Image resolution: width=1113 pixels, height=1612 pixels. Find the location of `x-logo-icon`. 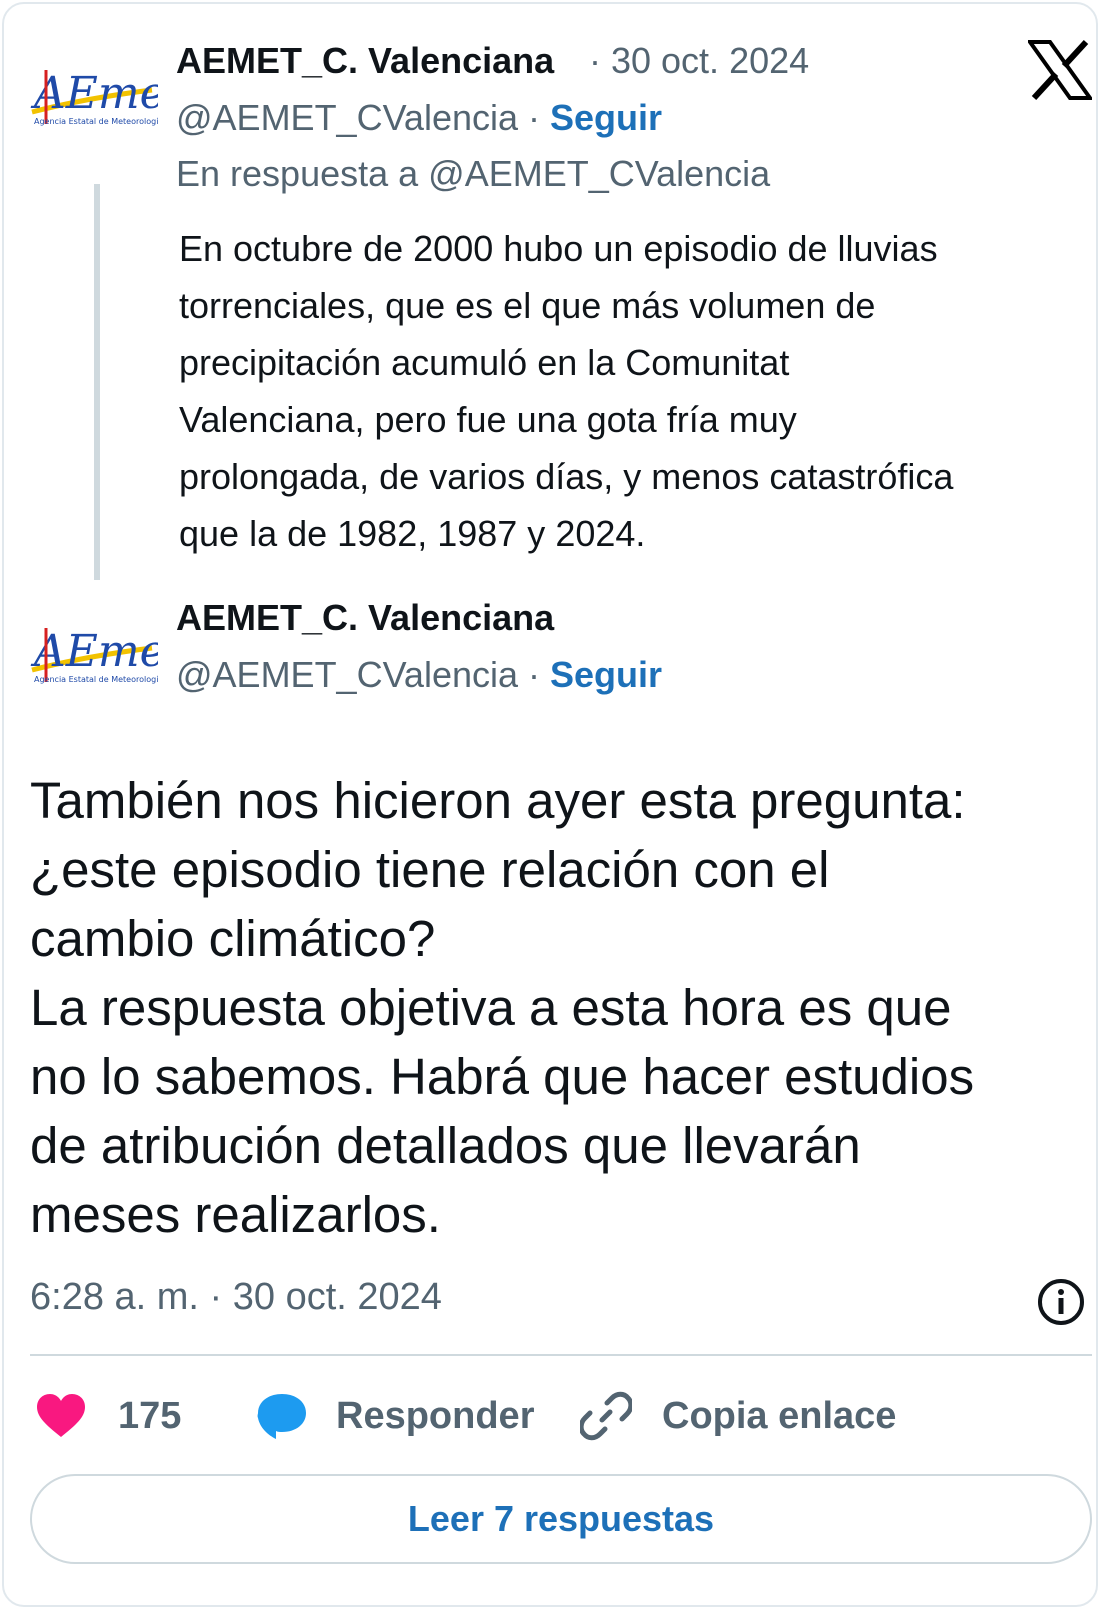

x-logo-icon is located at coordinates (1060, 70).